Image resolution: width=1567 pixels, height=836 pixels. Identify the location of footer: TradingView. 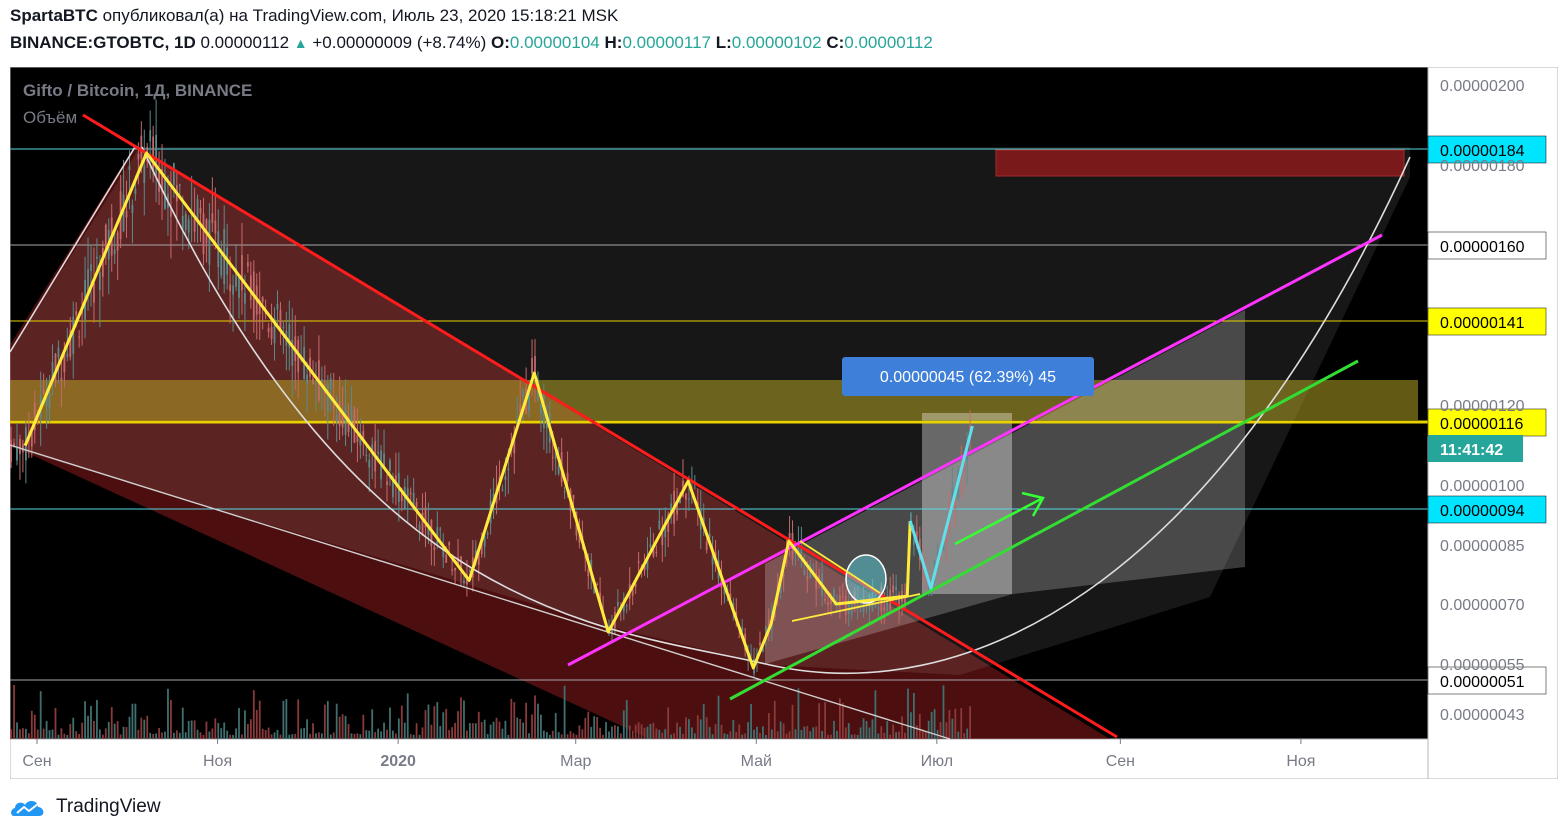
(85, 807).